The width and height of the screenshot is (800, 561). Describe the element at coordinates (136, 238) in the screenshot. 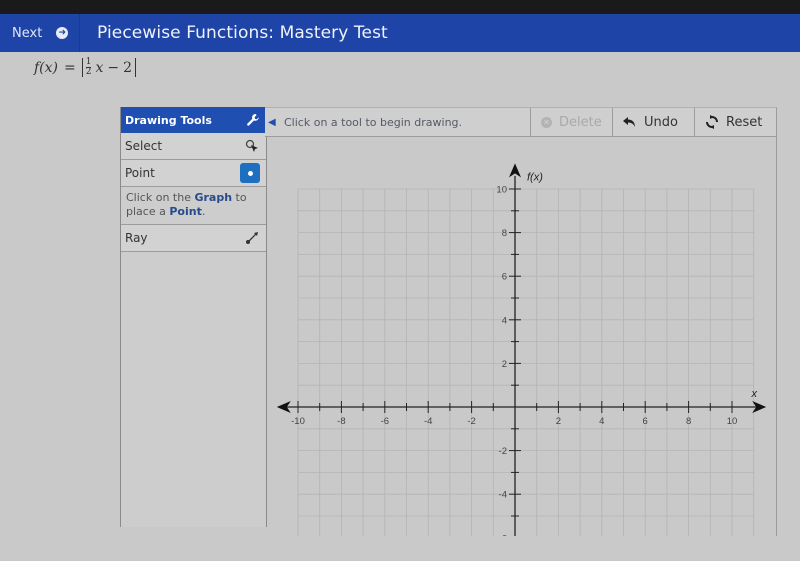

I see `tool-ray-label: Ray` at that location.